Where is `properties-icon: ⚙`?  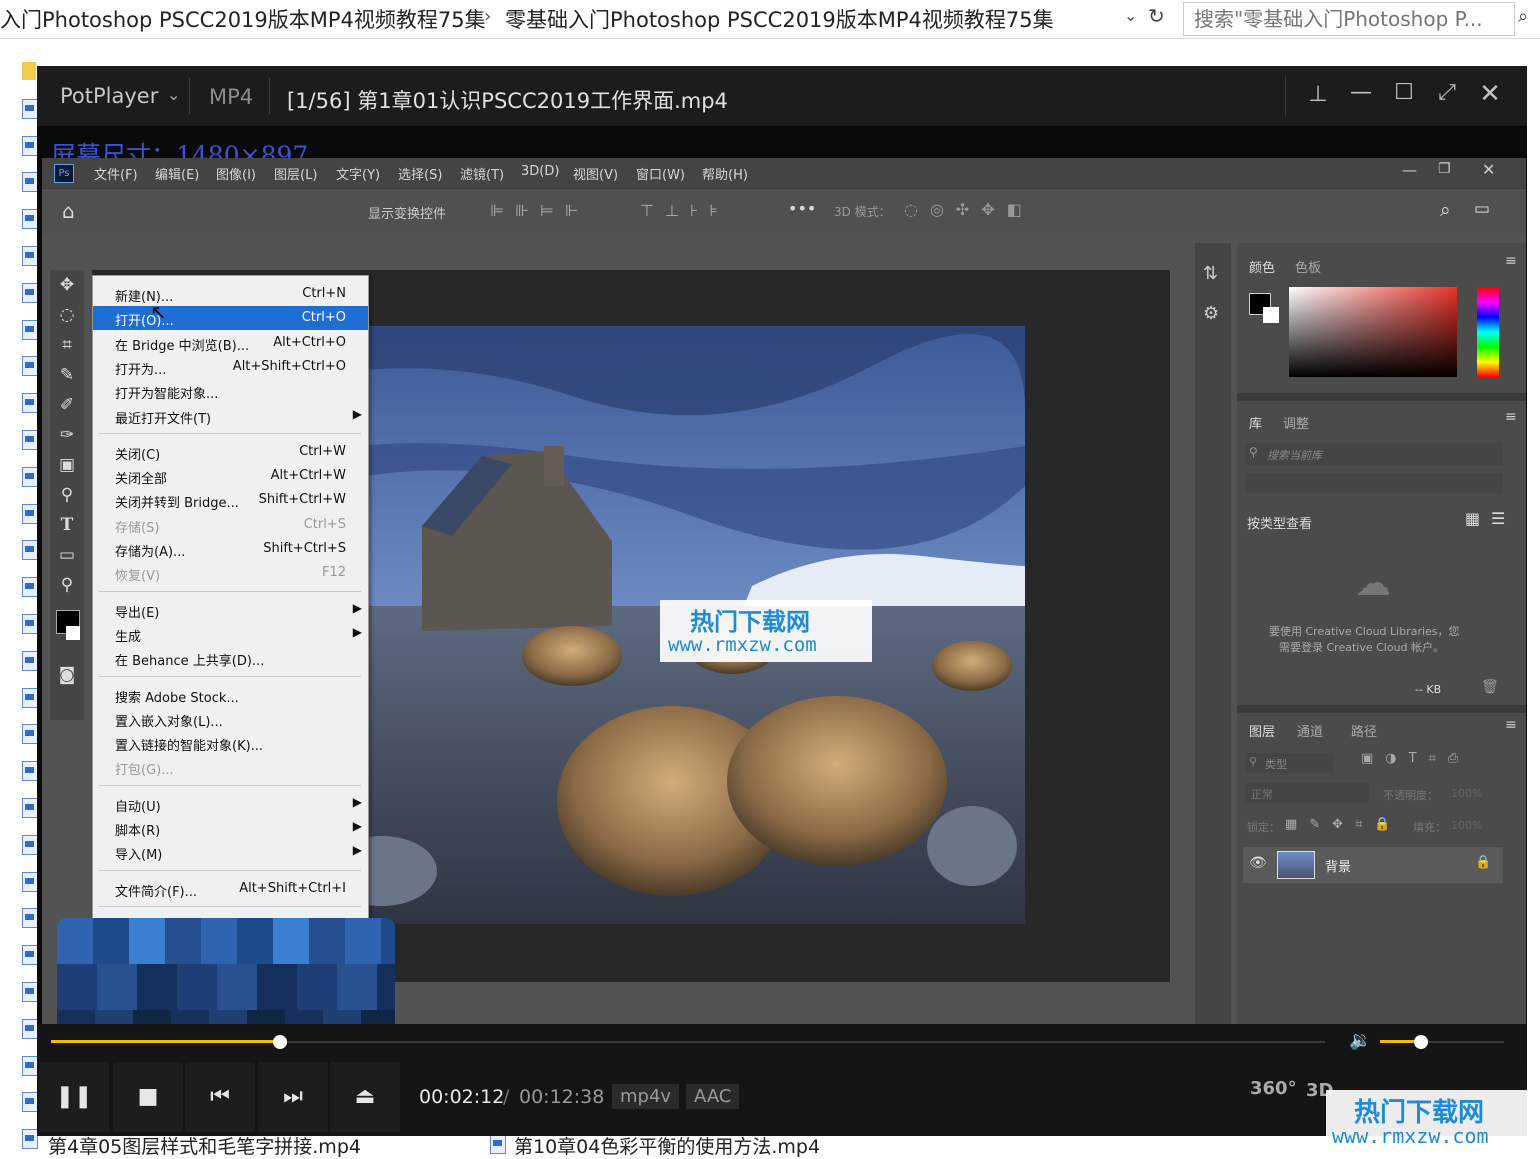
properties-icon: ⚙ is located at coordinates (1211, 313).